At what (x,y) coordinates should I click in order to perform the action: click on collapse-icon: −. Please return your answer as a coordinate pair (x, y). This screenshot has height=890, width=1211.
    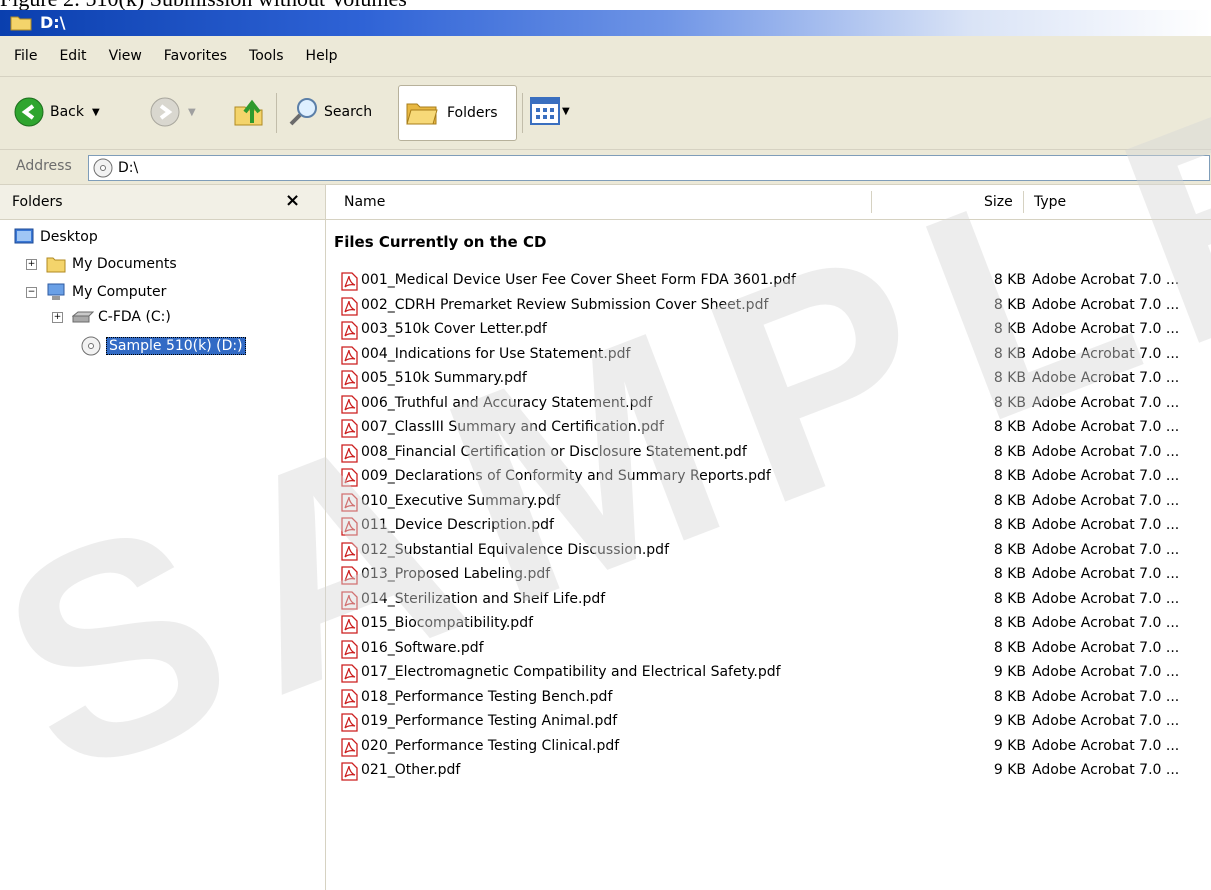
    Looking at the image, I should click on (31, 292).